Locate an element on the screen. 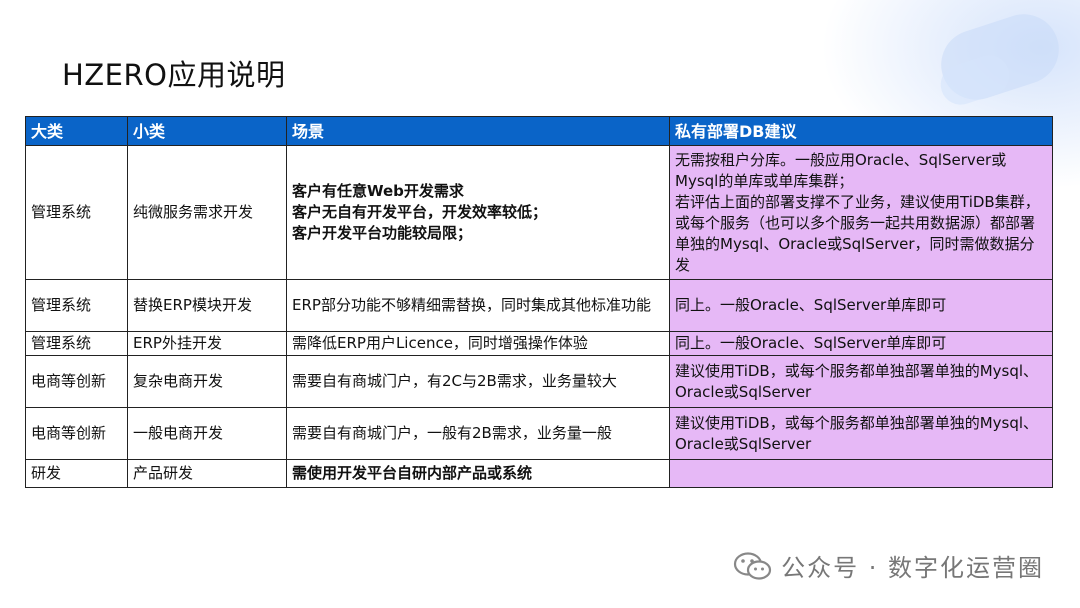 The image size is (1080, 608). cell-scenario: 需要自有商城门户，有2C与2B需求，业务量较大 is located at coordinates (478, 381).